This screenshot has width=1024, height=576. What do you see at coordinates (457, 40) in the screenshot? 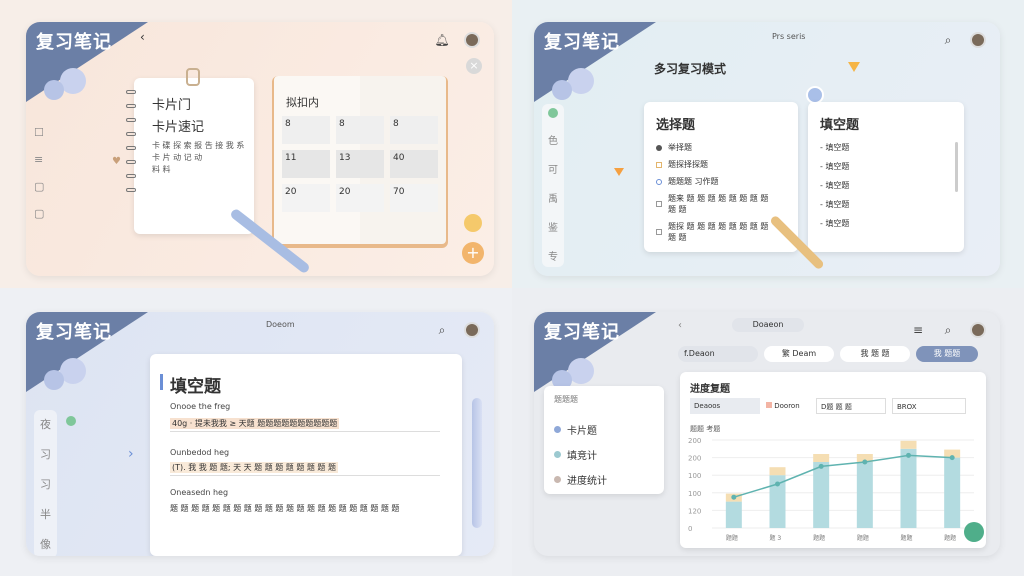
I see `top-icons: 🔔︎` at bounding box center [457, 40].